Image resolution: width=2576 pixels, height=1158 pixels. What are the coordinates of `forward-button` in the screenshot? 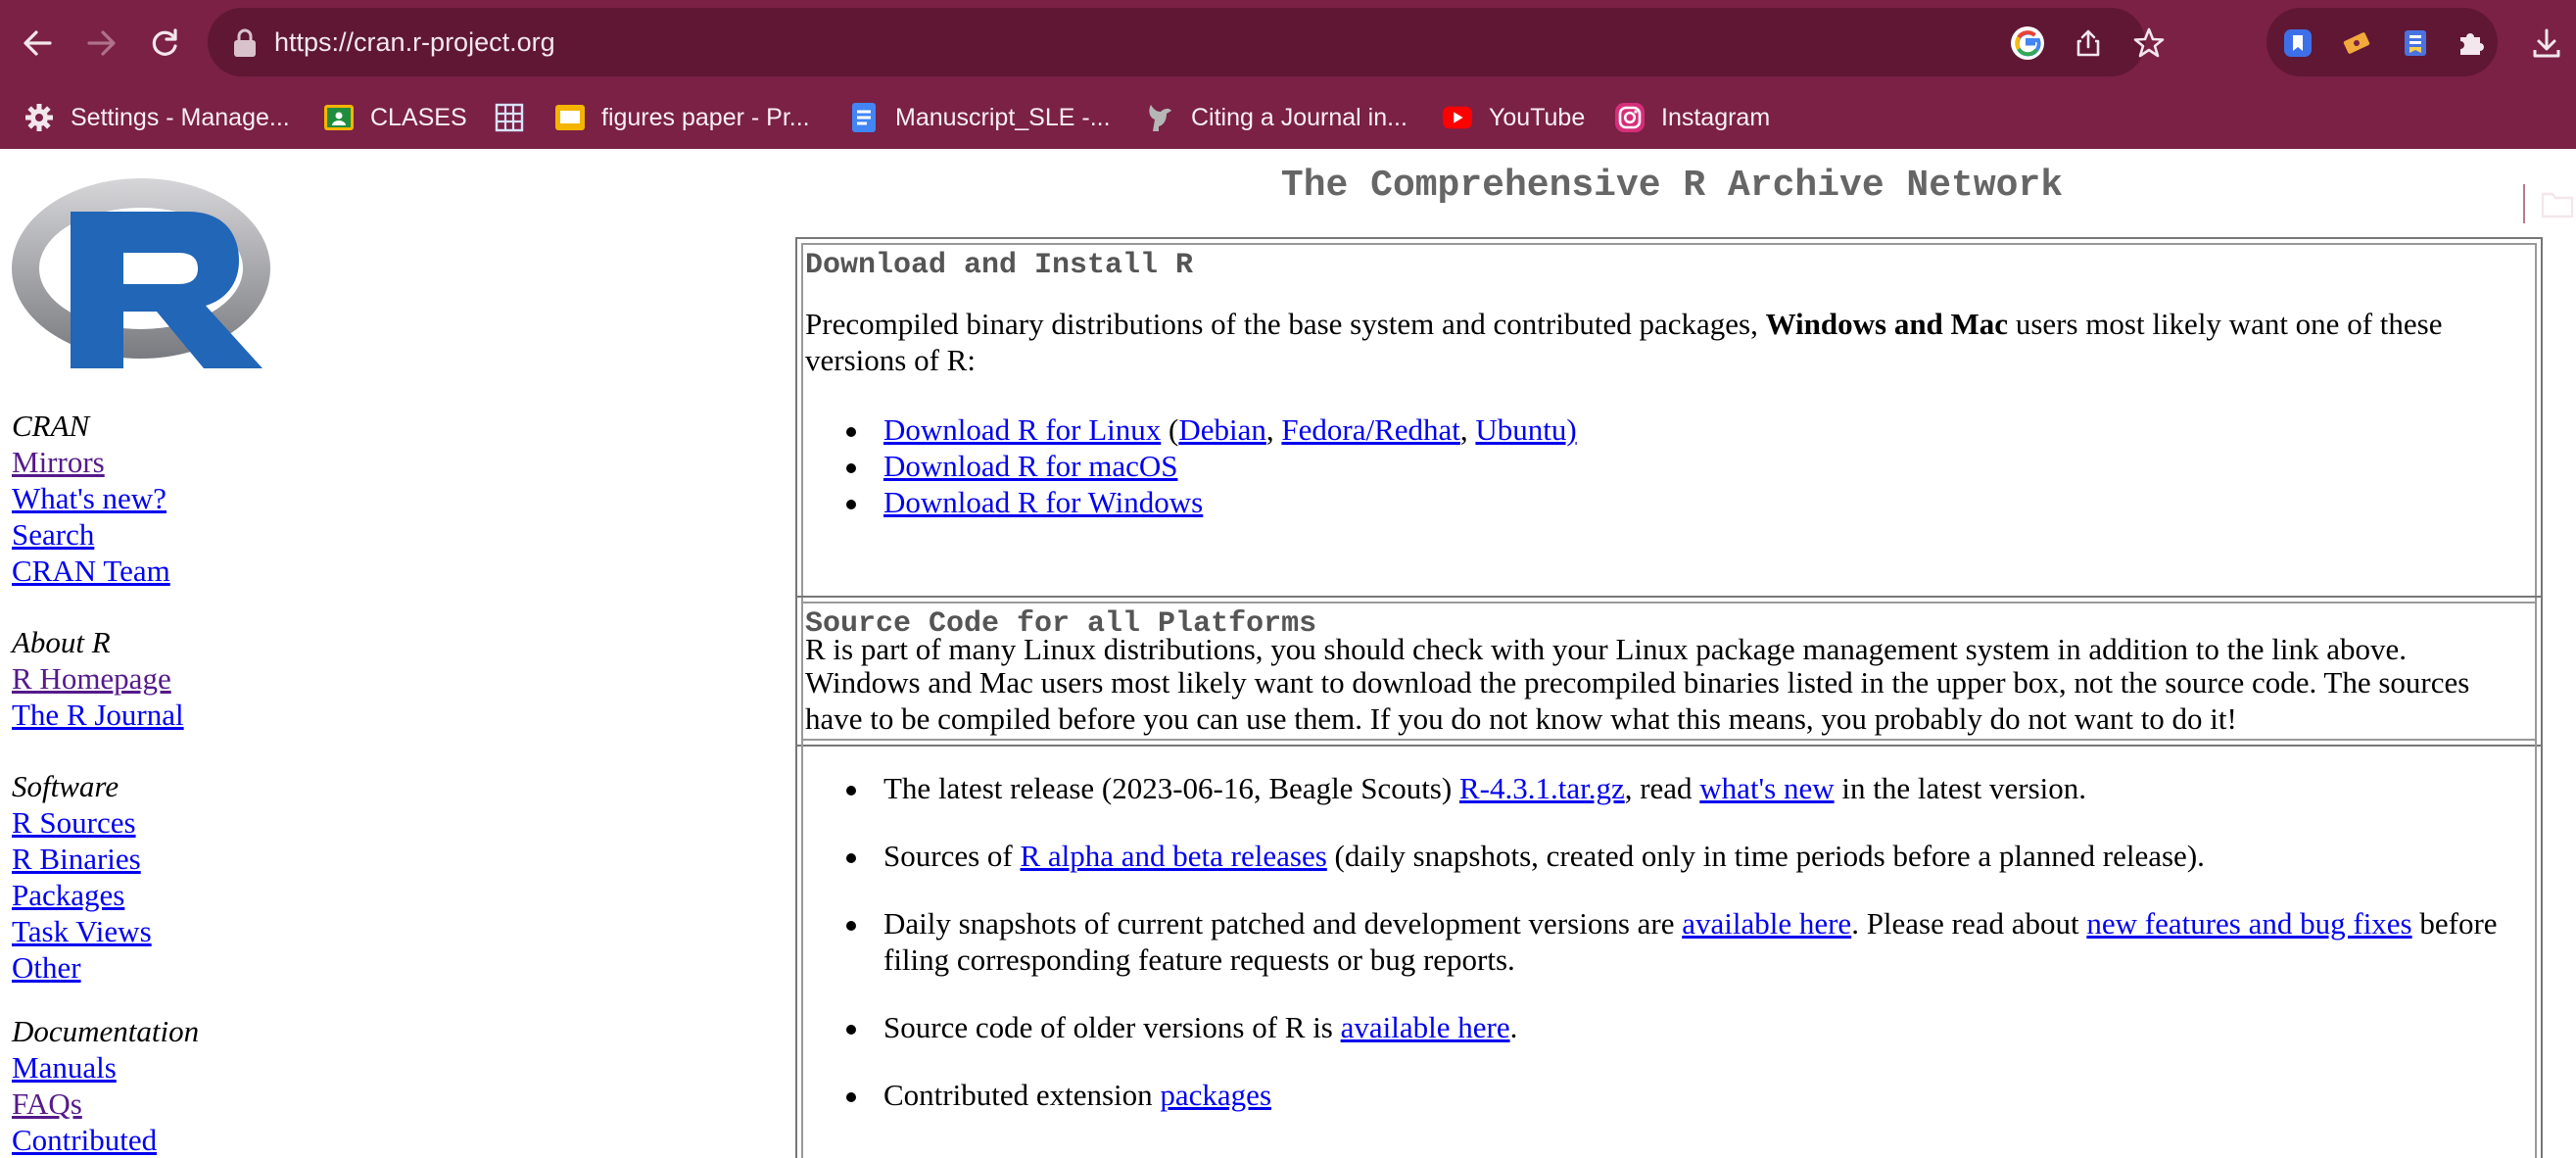 It's located at (101, 44).